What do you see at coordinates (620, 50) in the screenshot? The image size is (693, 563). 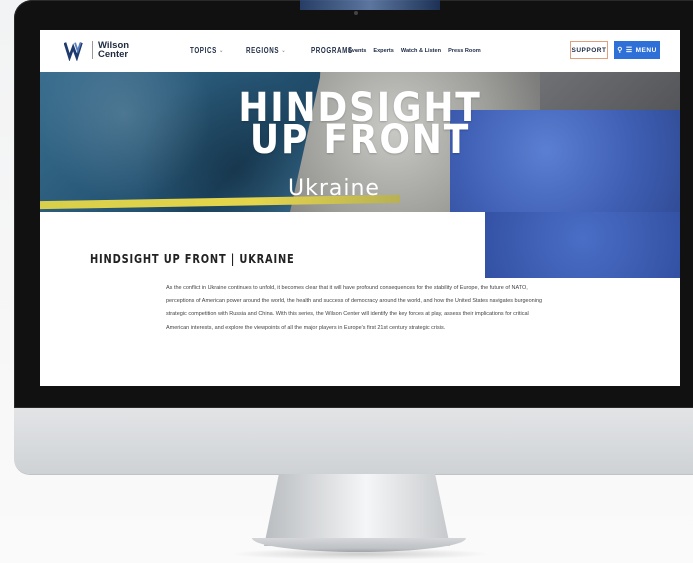 I see `search-icon: ⚲` at bounding box center [620, 50].